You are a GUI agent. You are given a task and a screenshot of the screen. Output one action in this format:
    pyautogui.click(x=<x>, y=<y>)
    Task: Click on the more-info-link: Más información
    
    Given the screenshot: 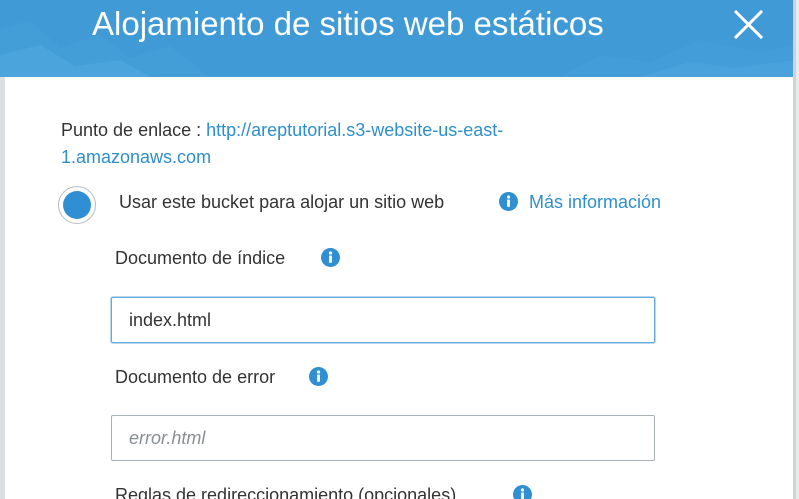 What is the action you would take?
    pyautogui.click(x=595, y=202)
    